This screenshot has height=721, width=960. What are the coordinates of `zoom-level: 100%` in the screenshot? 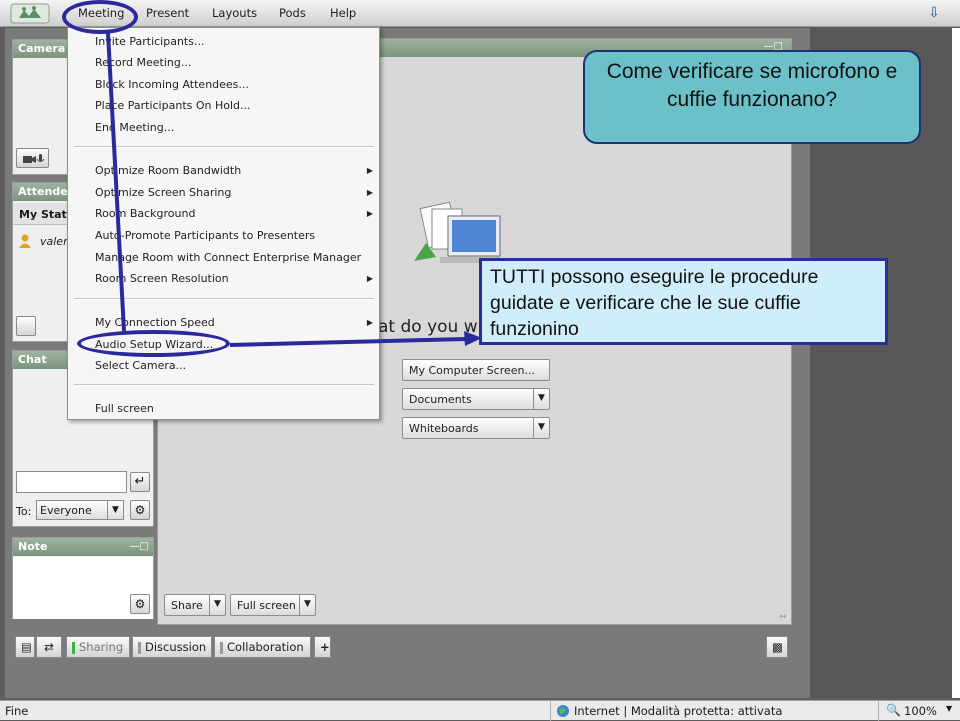 It's located at (920, 711).